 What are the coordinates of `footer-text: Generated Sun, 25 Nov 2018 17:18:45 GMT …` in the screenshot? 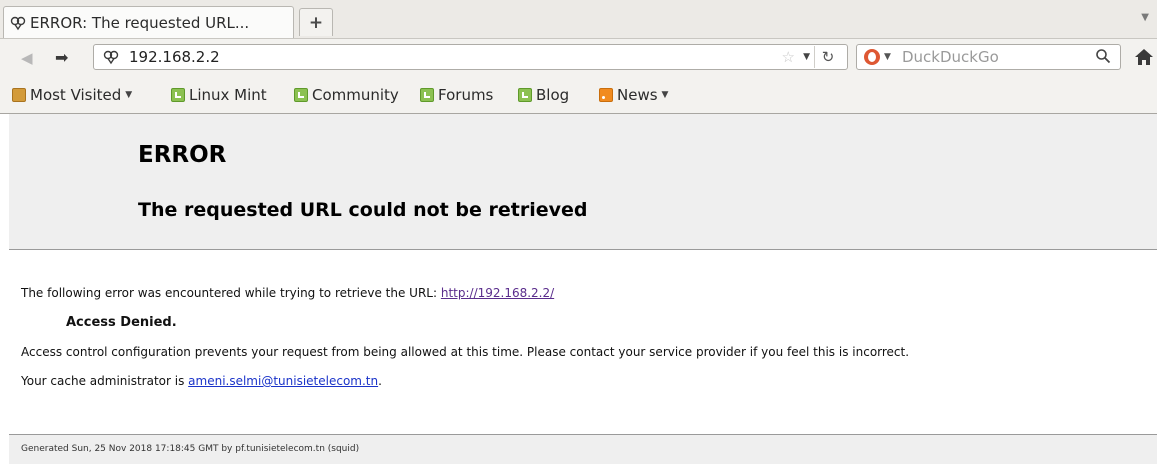 It's located at (190, 449).